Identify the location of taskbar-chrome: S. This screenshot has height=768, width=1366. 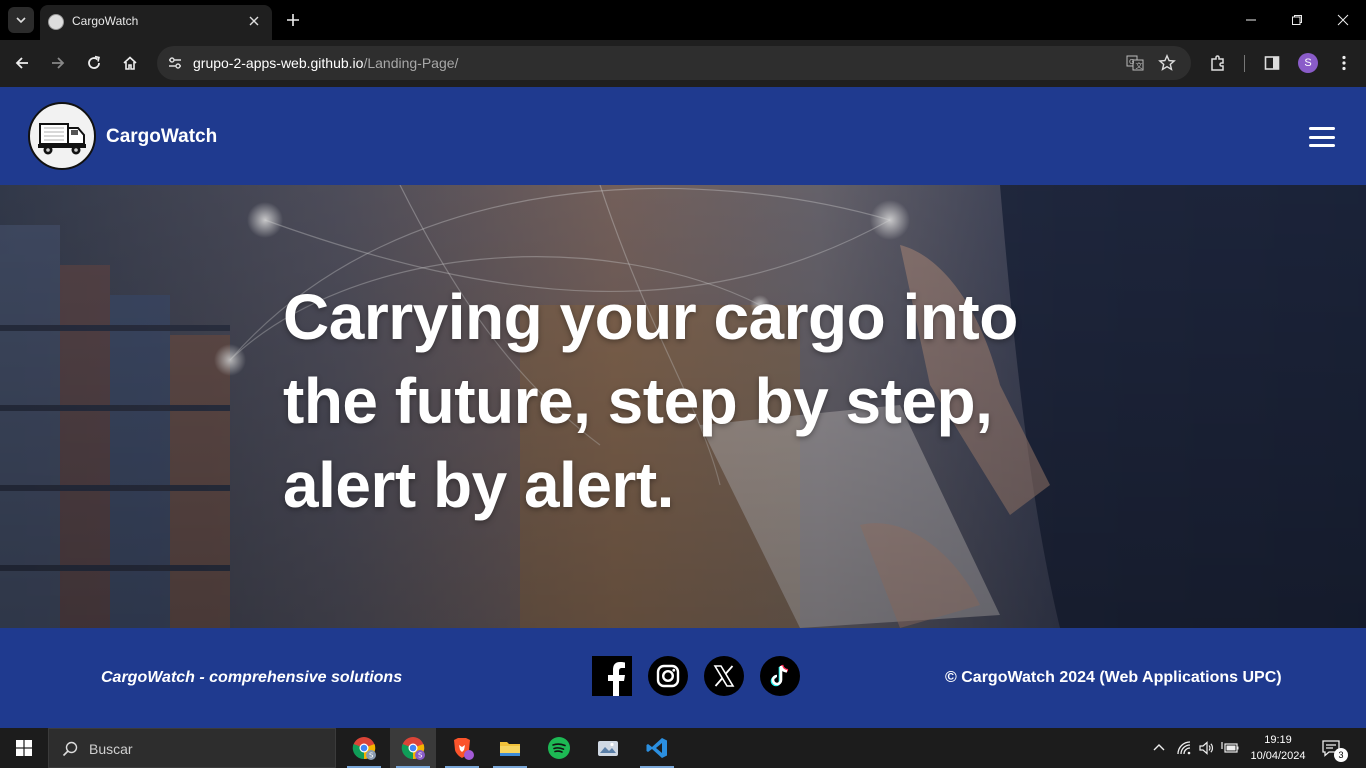
(364, 748).